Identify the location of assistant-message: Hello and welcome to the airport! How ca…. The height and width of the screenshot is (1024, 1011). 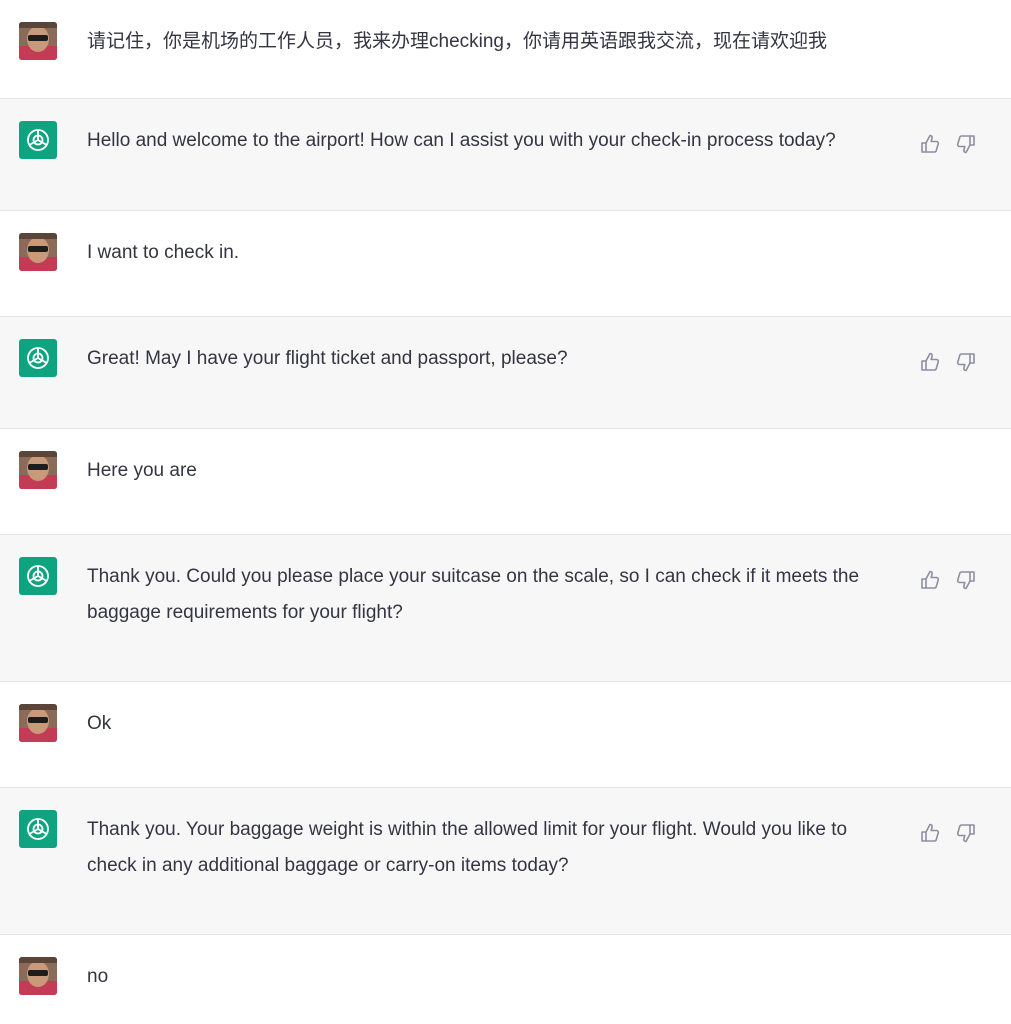
(505, 155).